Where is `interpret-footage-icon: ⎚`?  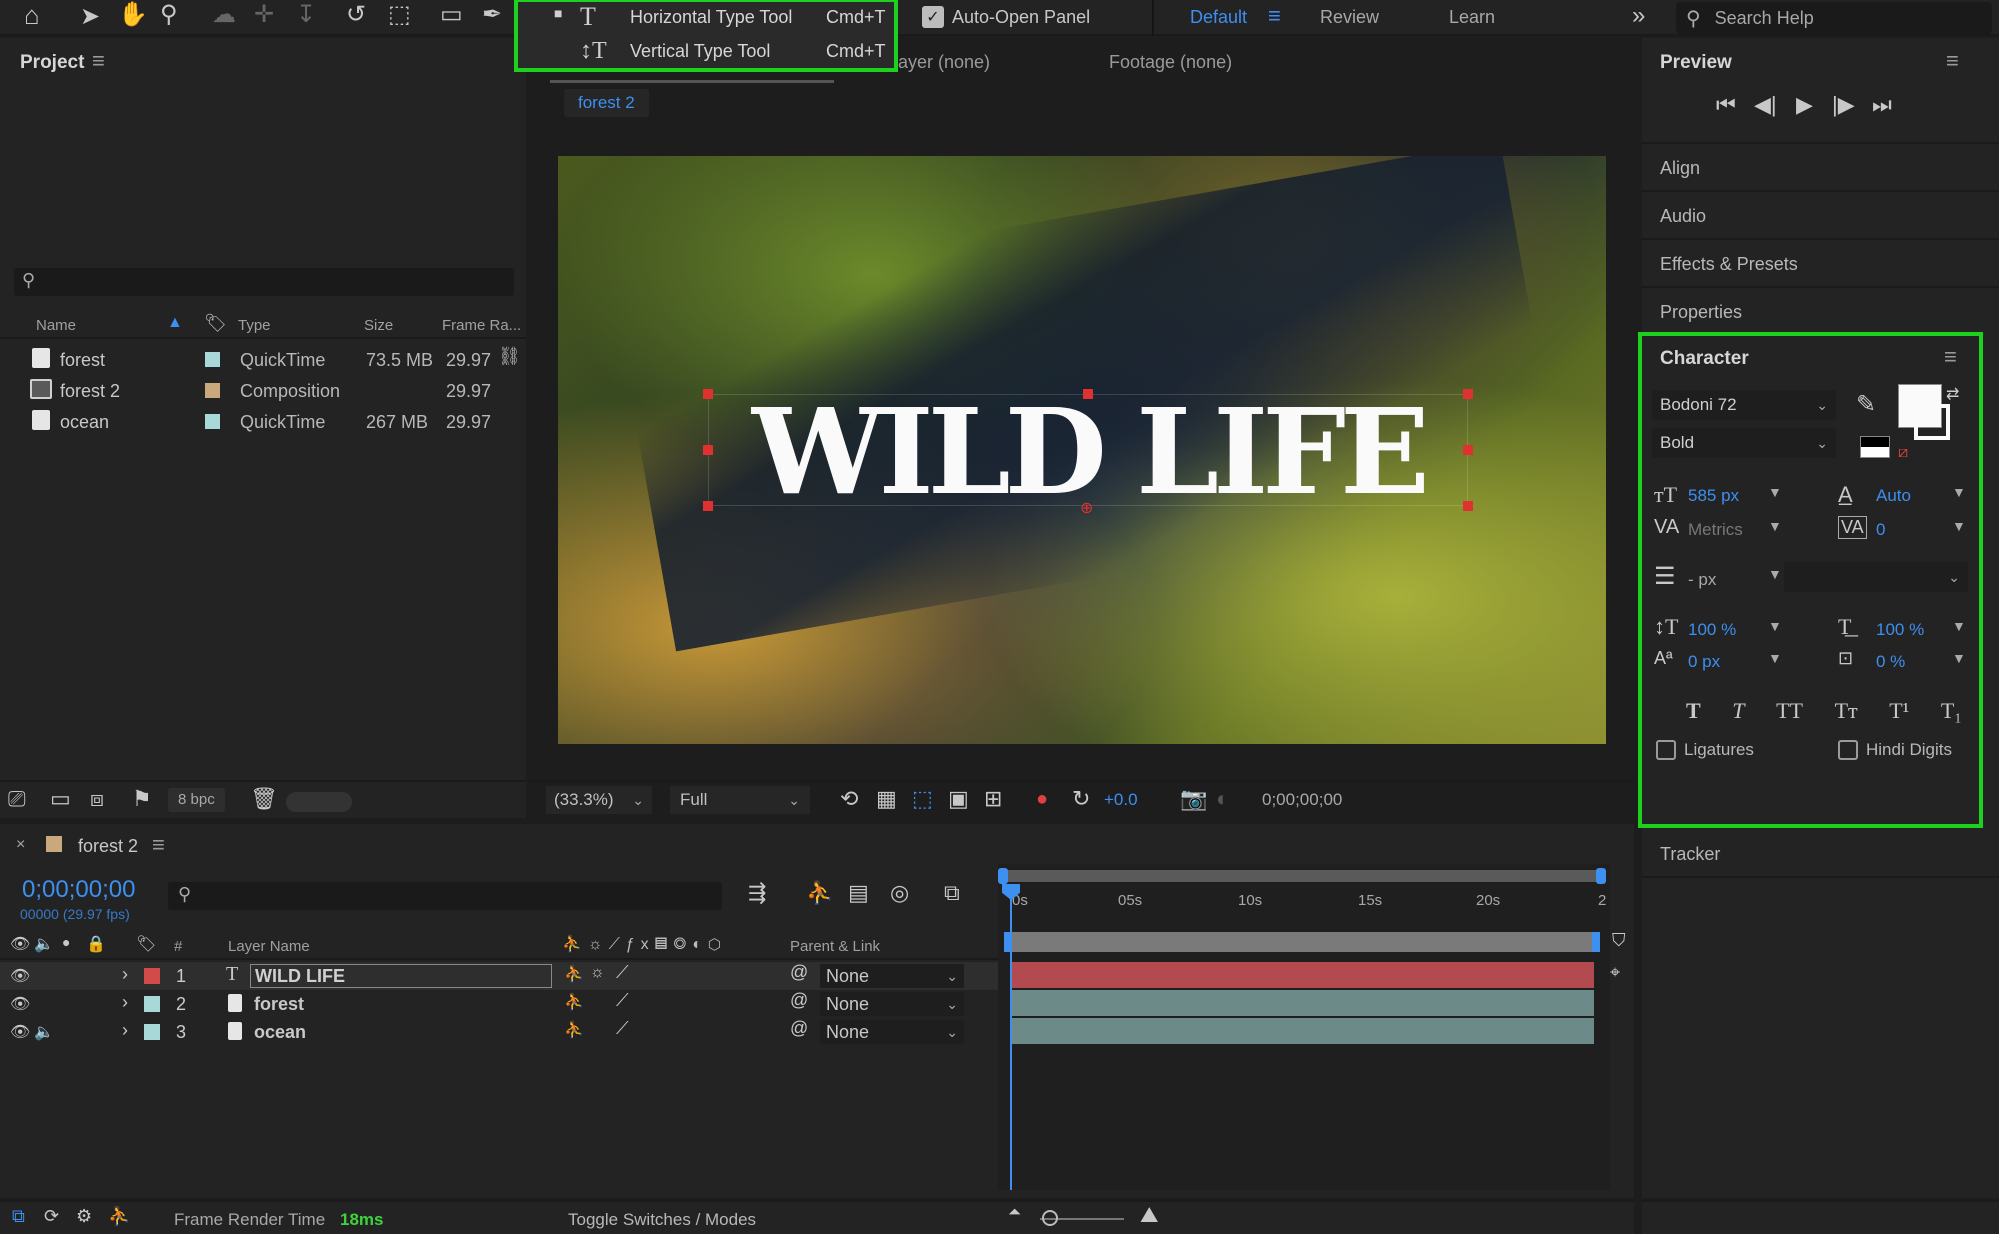
interpret-footage-icon: ⎚ is located at coordinates (17, 799).